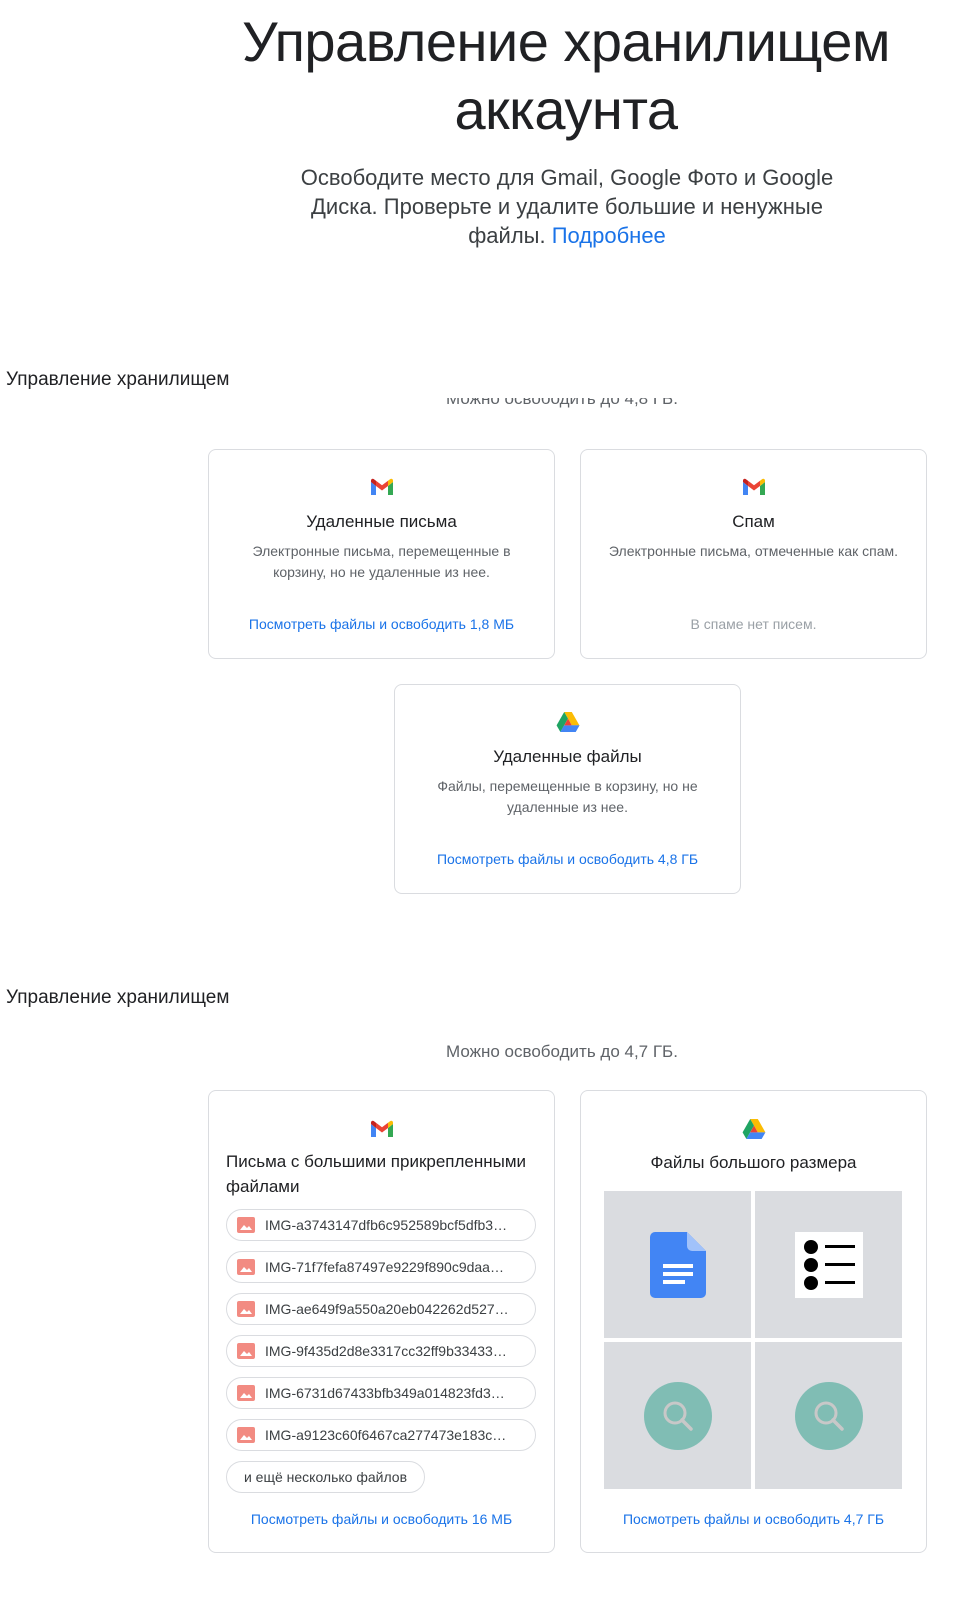 The image size is (974, 1600). What do you see at coordinates (381, 1519) in the screenshot?
I see `view-free-link: Посмотреть файлы и освободить 16 МБ` at bounding box center [381, 1519].